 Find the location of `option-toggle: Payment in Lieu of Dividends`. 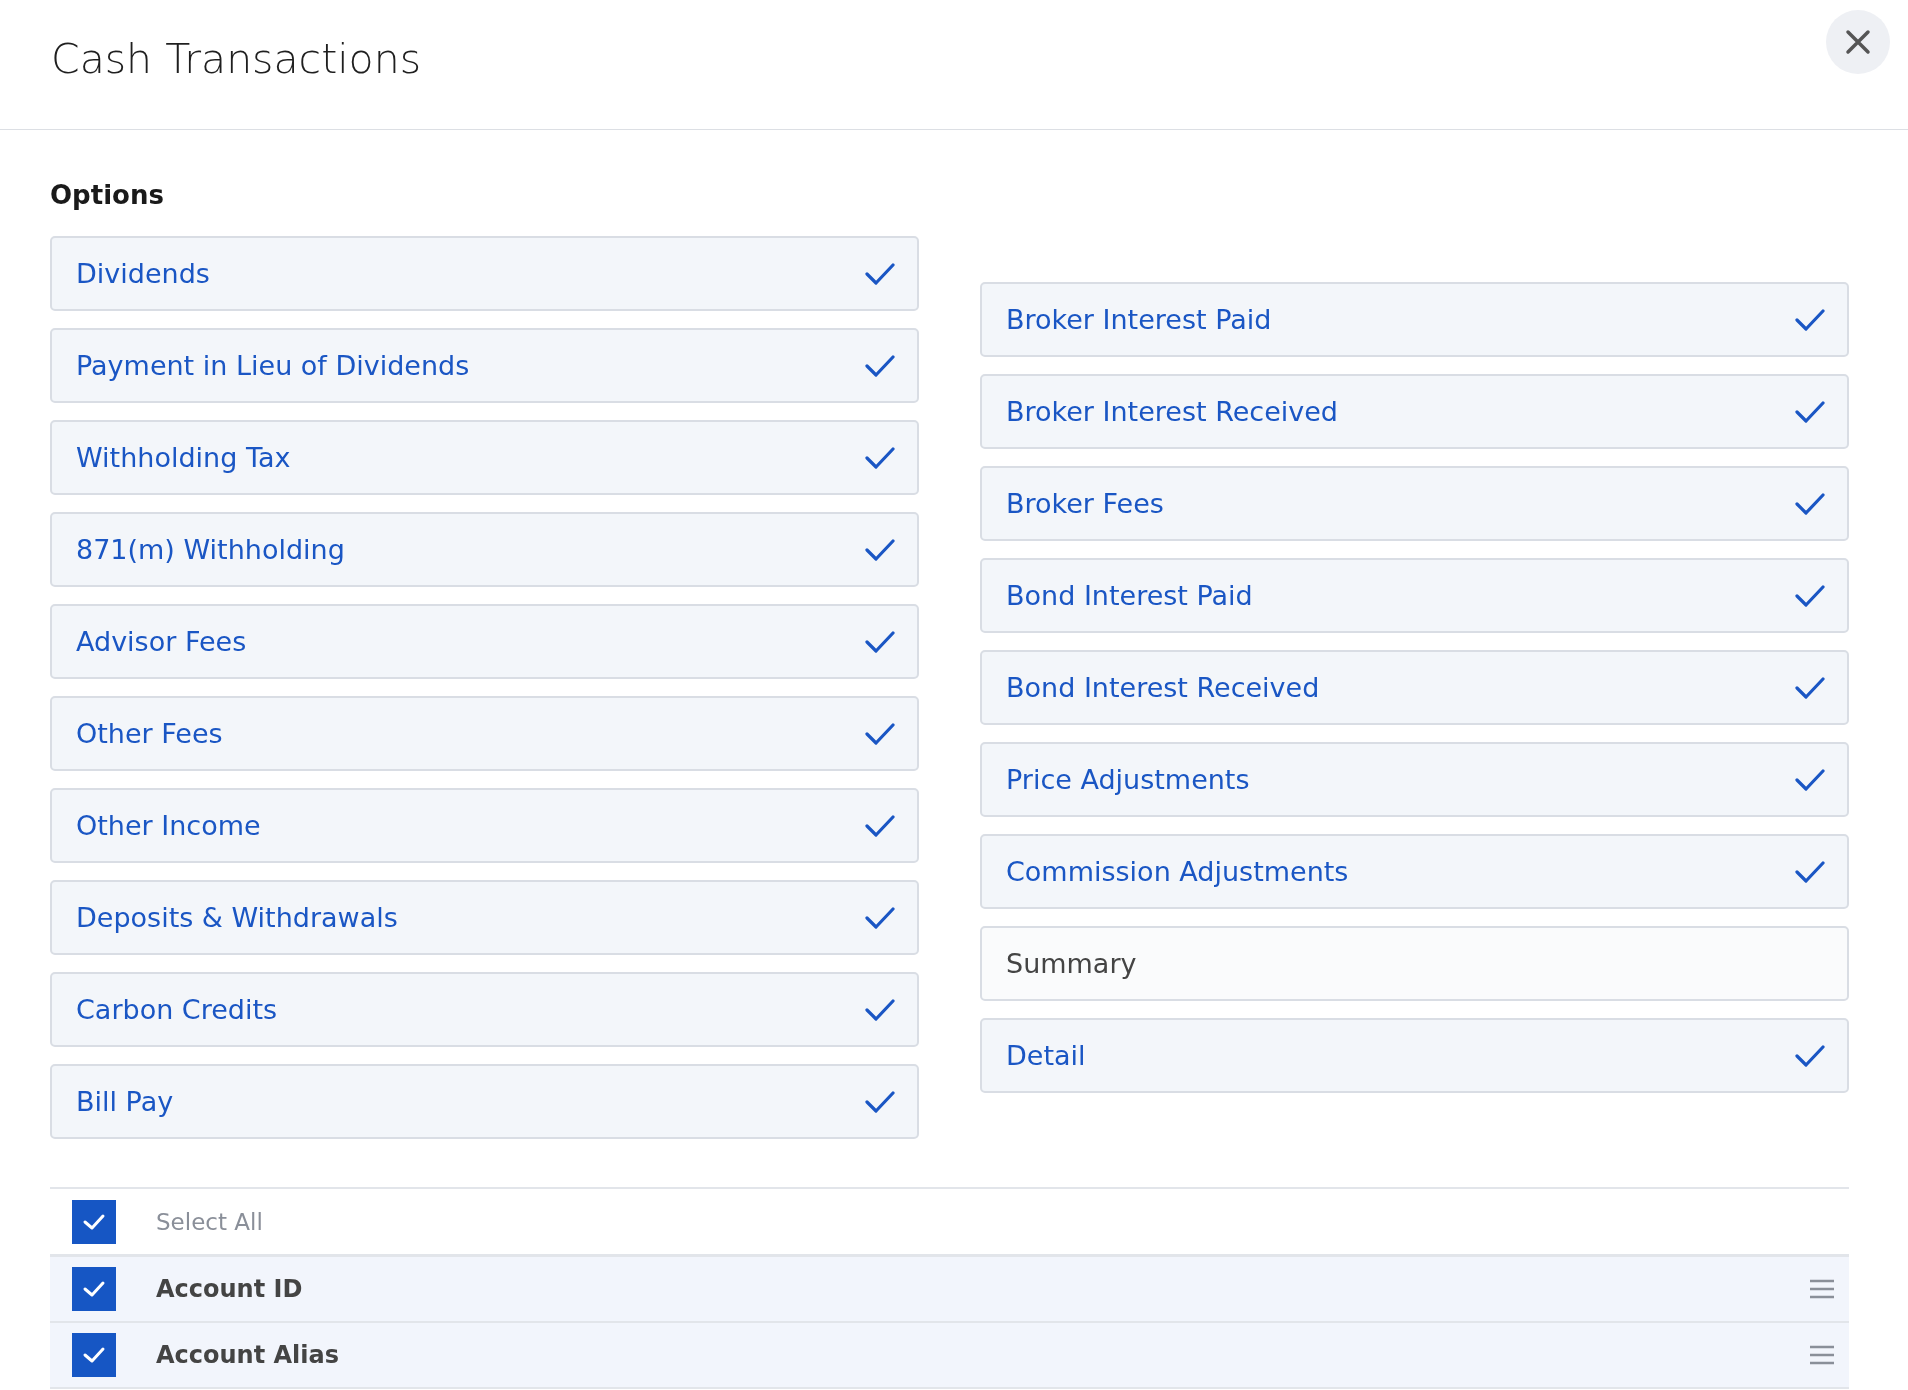

option-toggle: Payment in Lieu of Dividends is located at coordinates (484, 365).